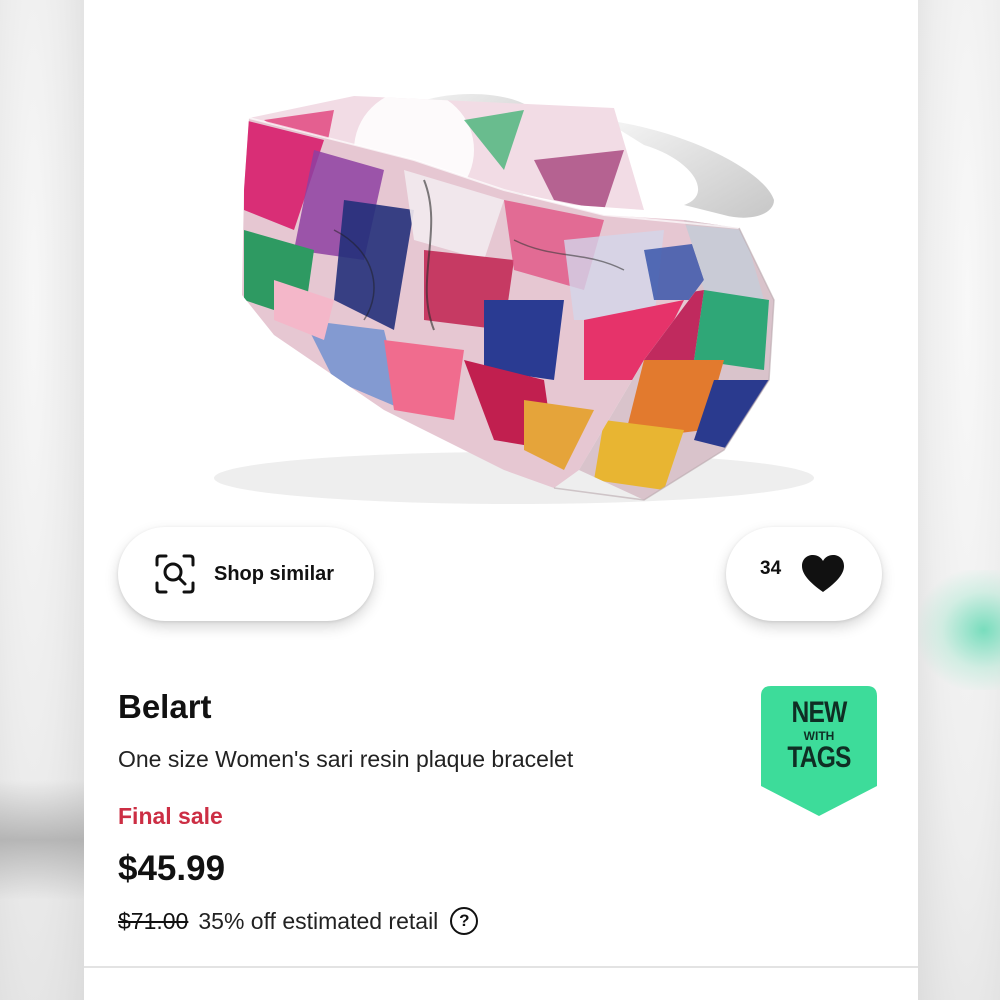 The height and width of the screenshot is (1000, 1000). What do you see at coordinates (819, 735) in the screenshot?
I see `badge-text: NEW WITH TAGS` at bounding box center [819, 735].